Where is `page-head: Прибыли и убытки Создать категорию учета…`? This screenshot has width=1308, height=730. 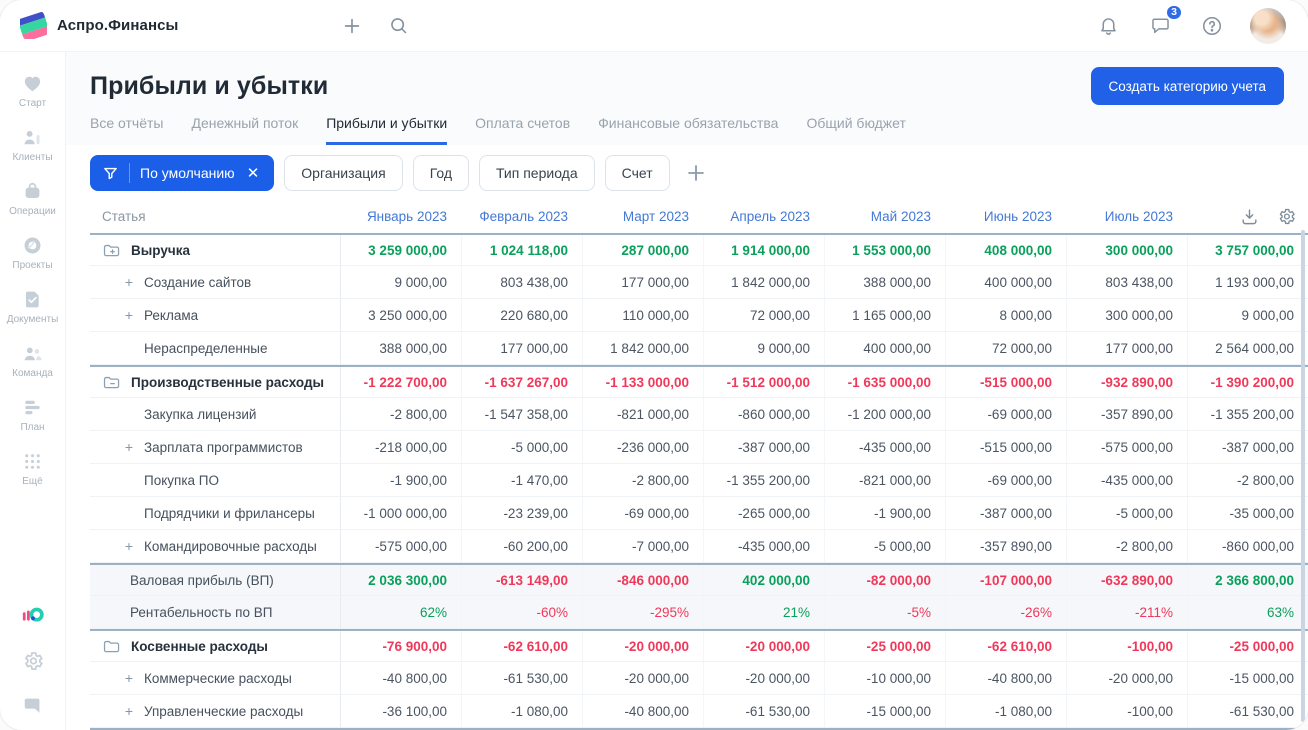
page-head: Прибыли и убытки Создать категорию учета… is located at coordinates (687, 98).